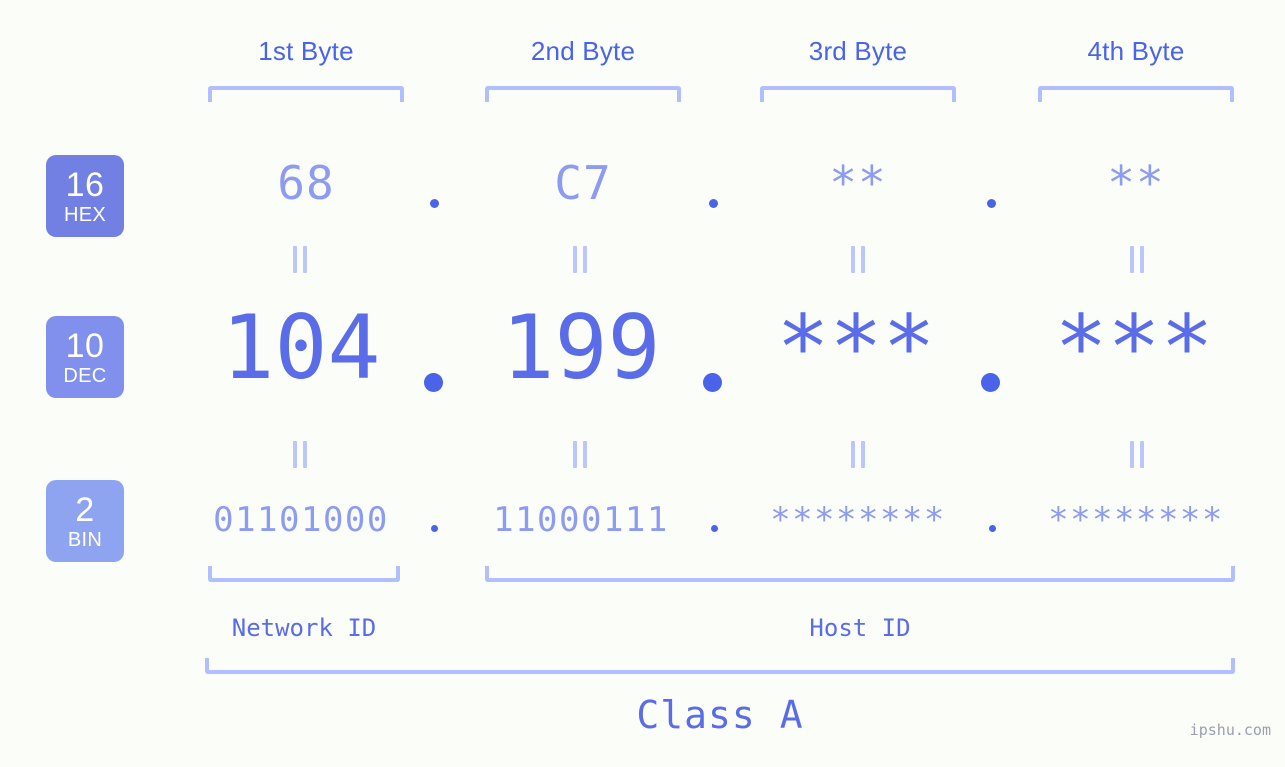  I want to click on dec-byte-4-value: ***, so click(1134, 347).